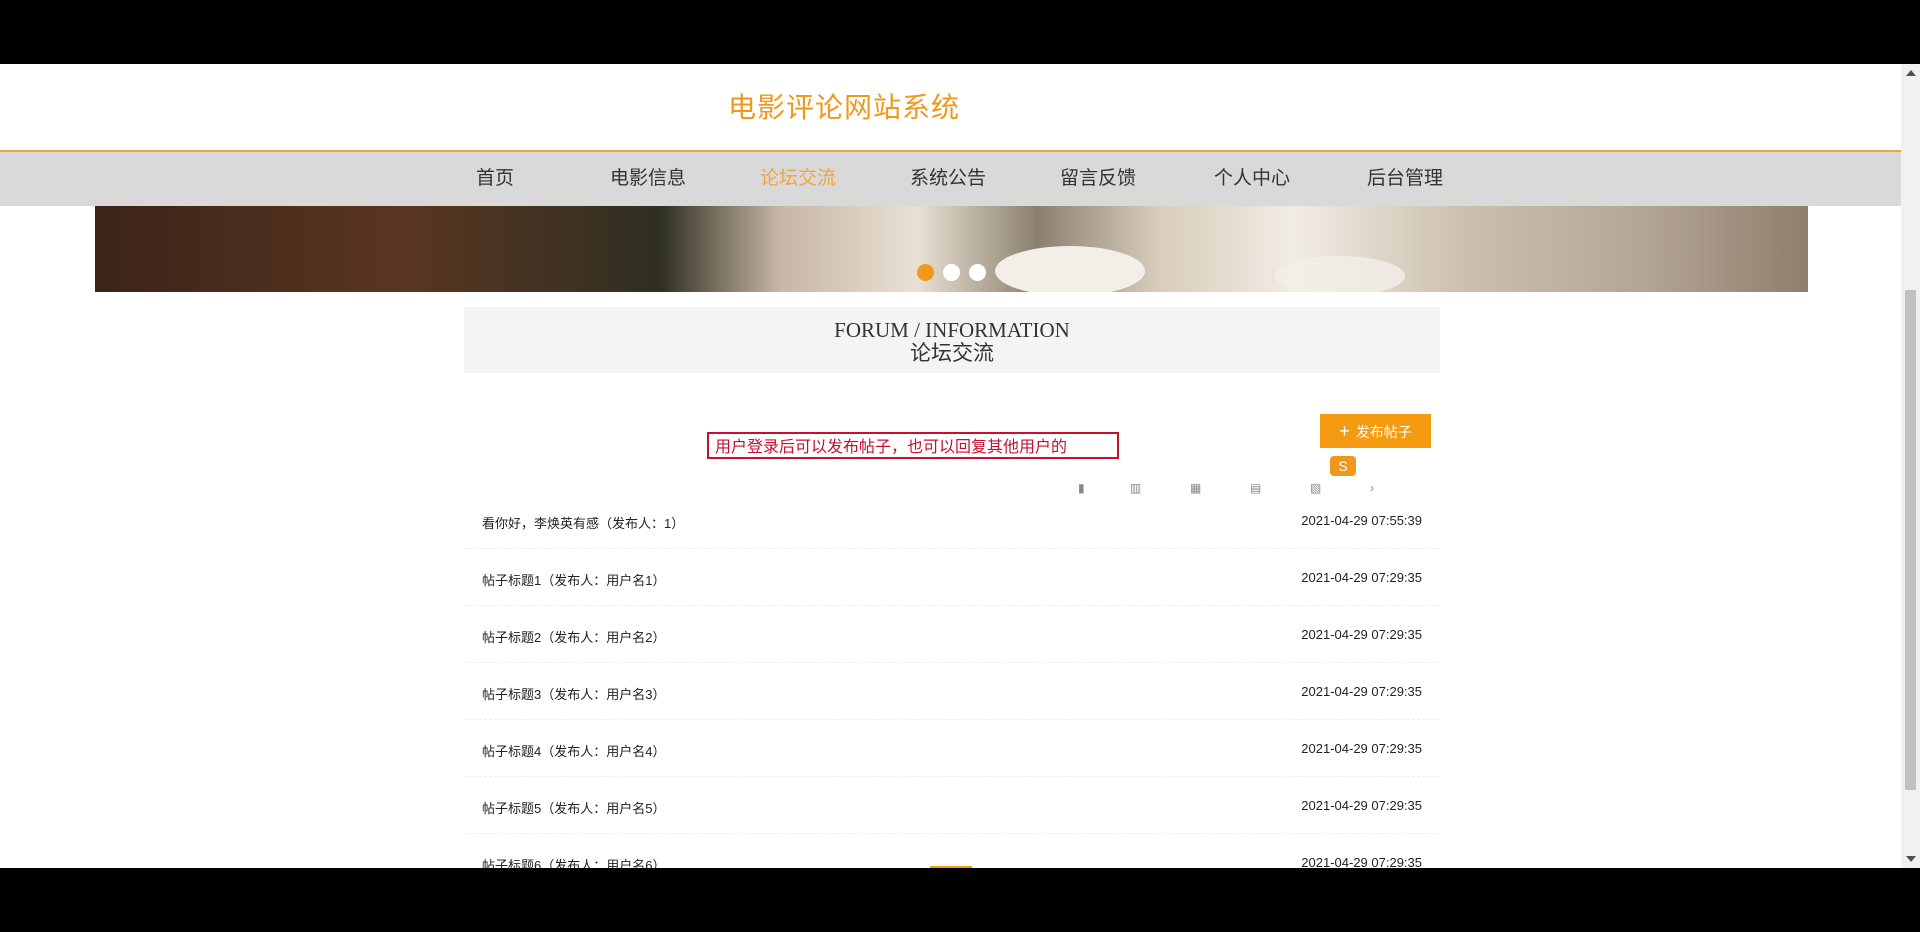 This screenshot has width=1920, height=932. I want to click on main-nav: 首页 电影信息 论坛交流 系统公告 留言反馈 个人中心 后台管理, so click(950, 179).